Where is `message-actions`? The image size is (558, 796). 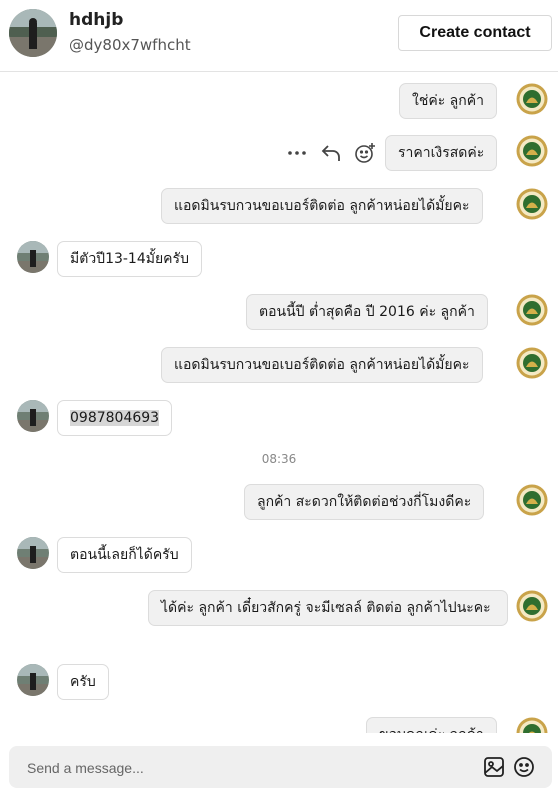 message-actions is located at coordinates (331, 153).